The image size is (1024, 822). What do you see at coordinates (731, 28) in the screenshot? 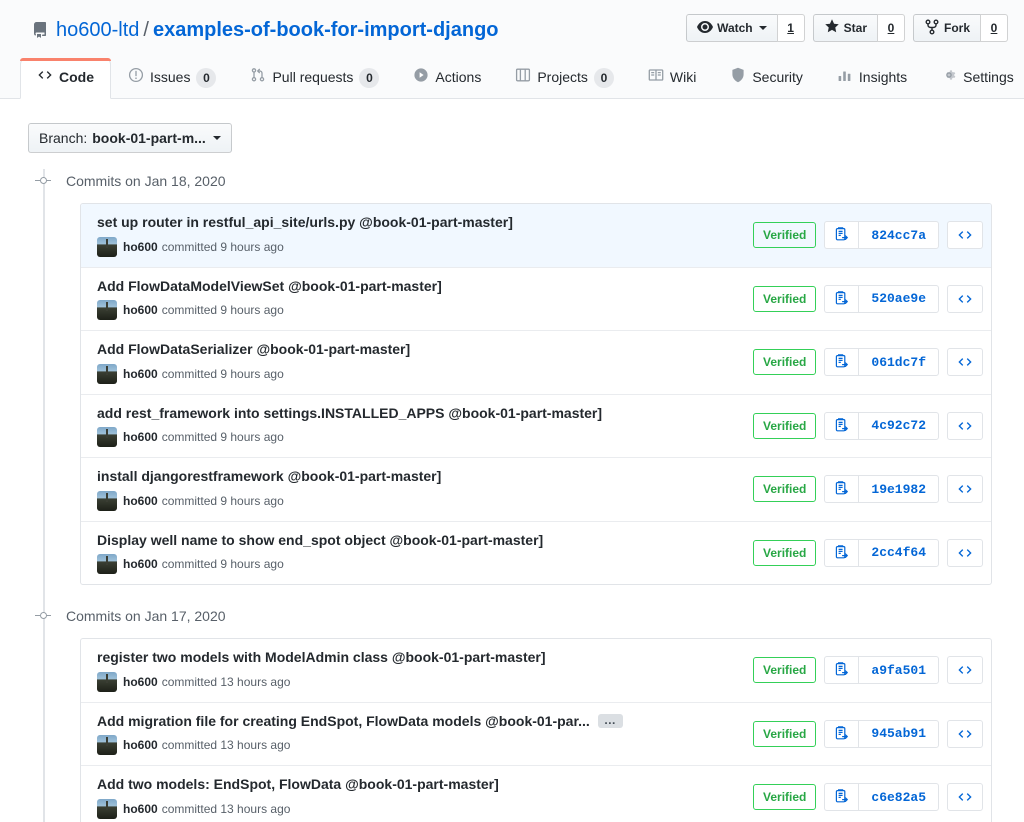
I see `watch-button: Watch` at bounding box center [731, 28].